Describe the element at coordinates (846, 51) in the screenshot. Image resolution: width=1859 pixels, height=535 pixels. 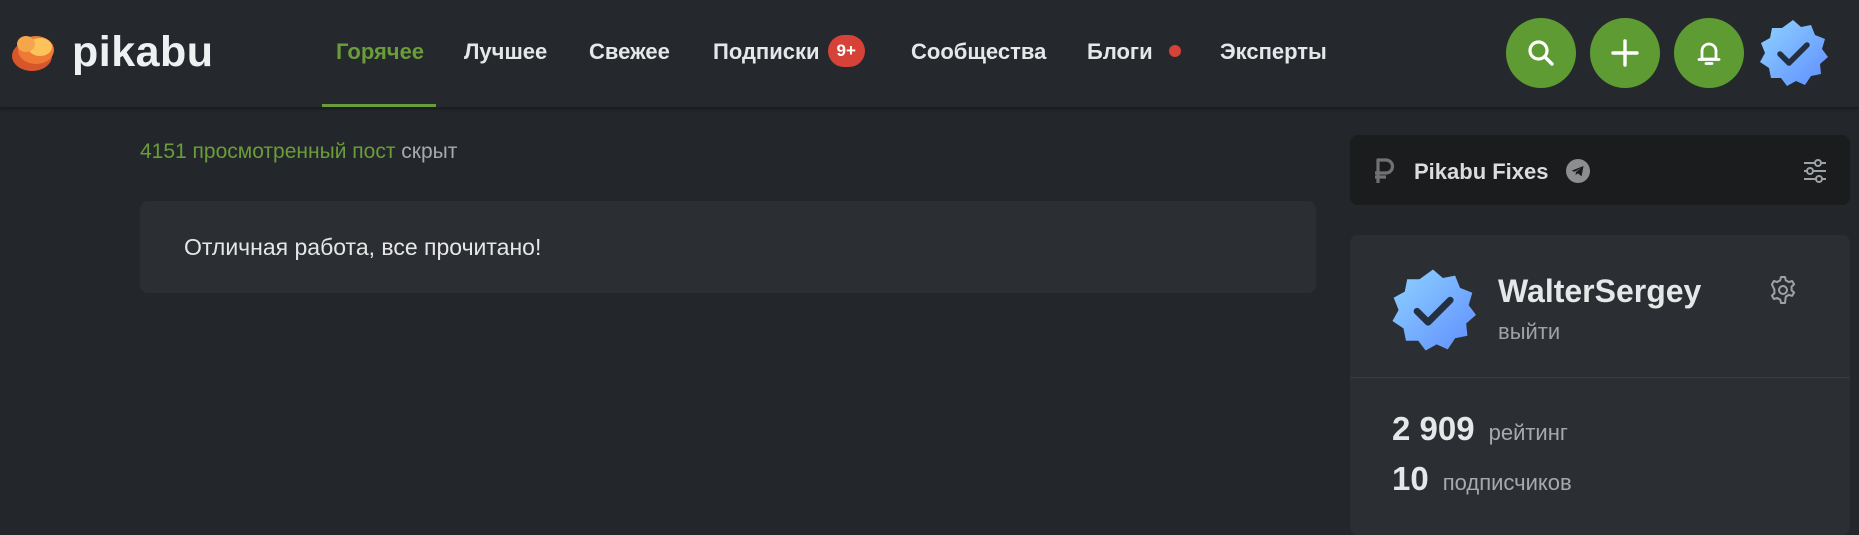
I see `subscriptions-badge: 9+` at that location.